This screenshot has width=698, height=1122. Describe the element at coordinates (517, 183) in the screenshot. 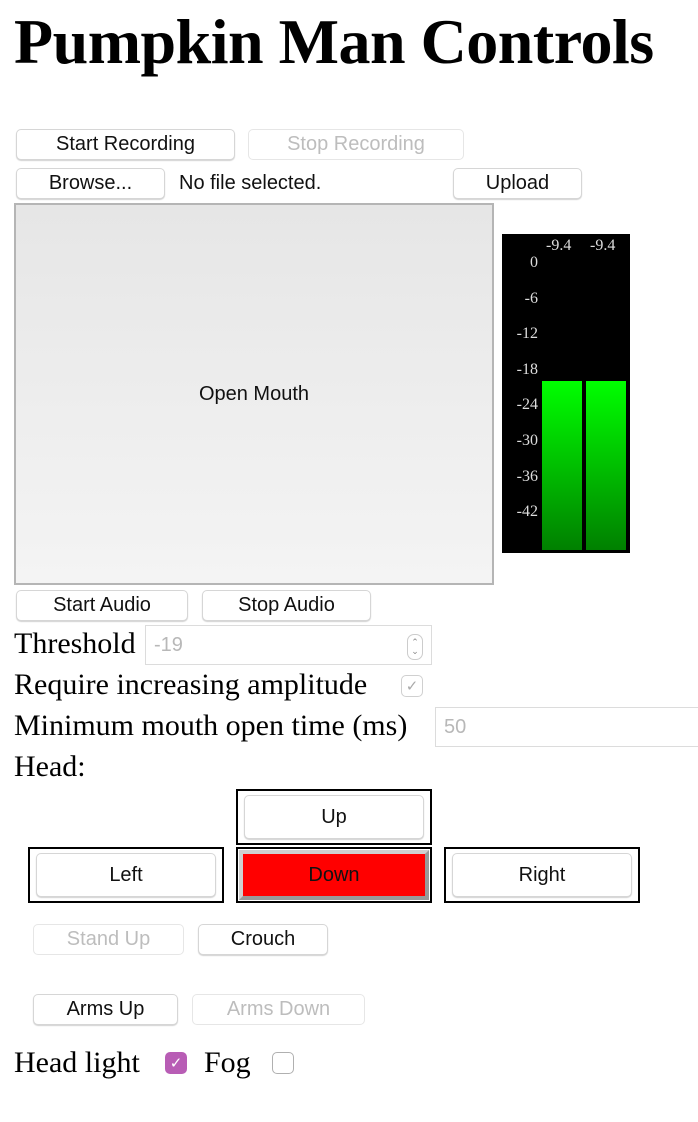

I see `upload-button: Upload` at that location.